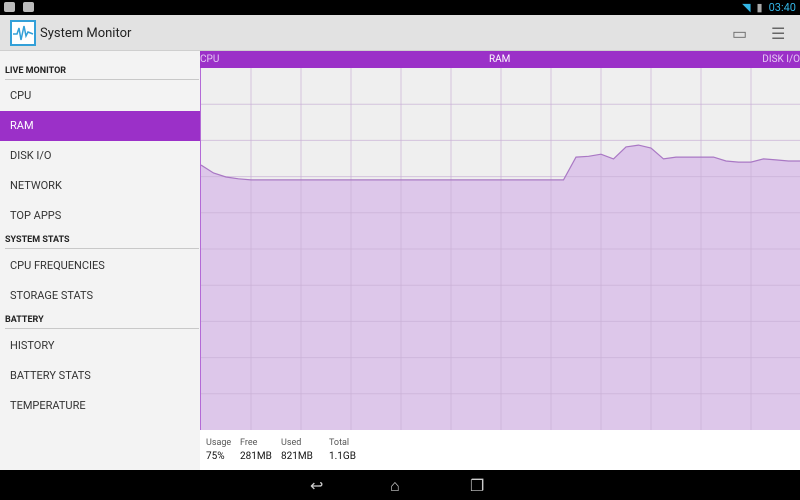 This screenshot has height=500, width=800. Describe the element at coordinates (23, 33) in the screenshot. I see `app-logo-icon` at that location.